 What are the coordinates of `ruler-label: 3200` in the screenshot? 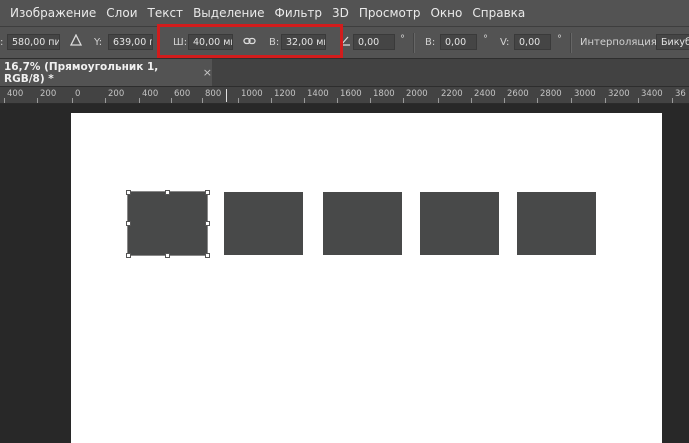 It's located at (619, 94).